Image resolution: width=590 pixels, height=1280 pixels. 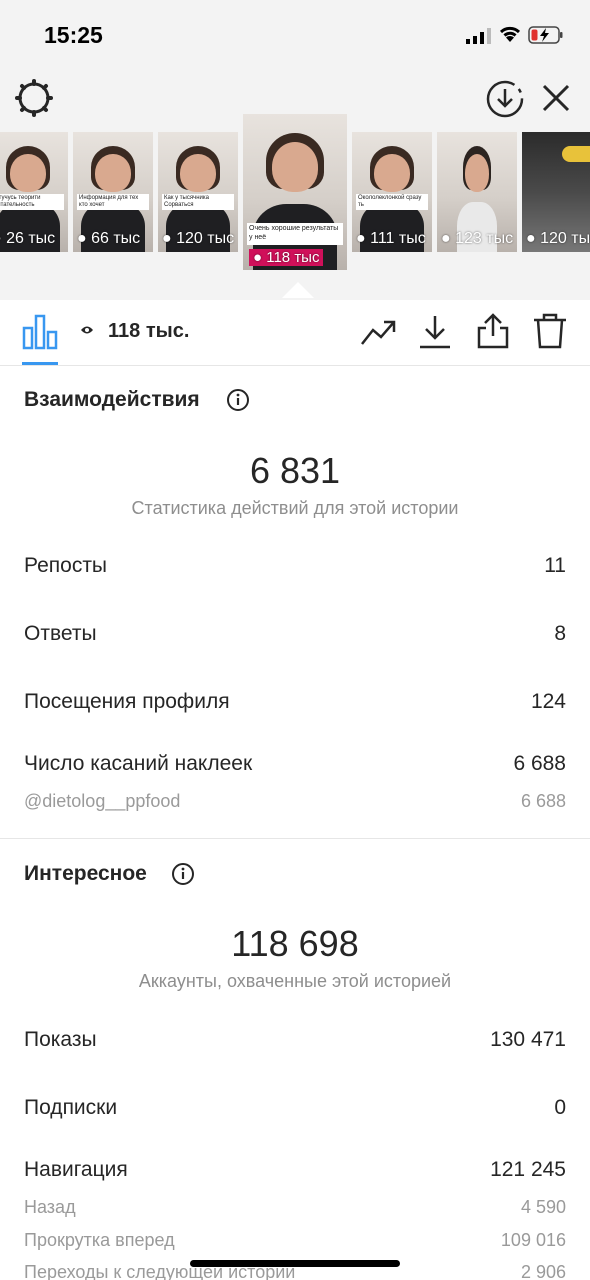 What do you see at coordinates (560, 1107) in the screenshot?
I see `row-value-follows: 0` at bounding box center [560, 1107].